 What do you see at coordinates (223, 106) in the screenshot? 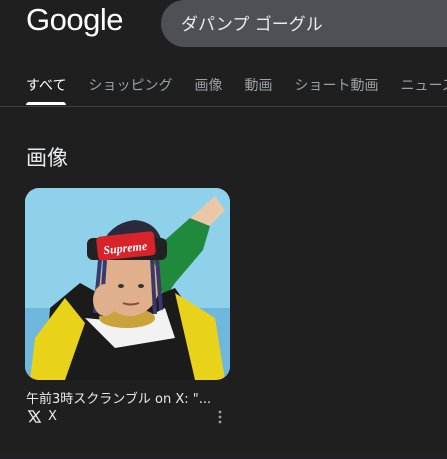
I see `tabs-divider` at bounding box center [223, 106].